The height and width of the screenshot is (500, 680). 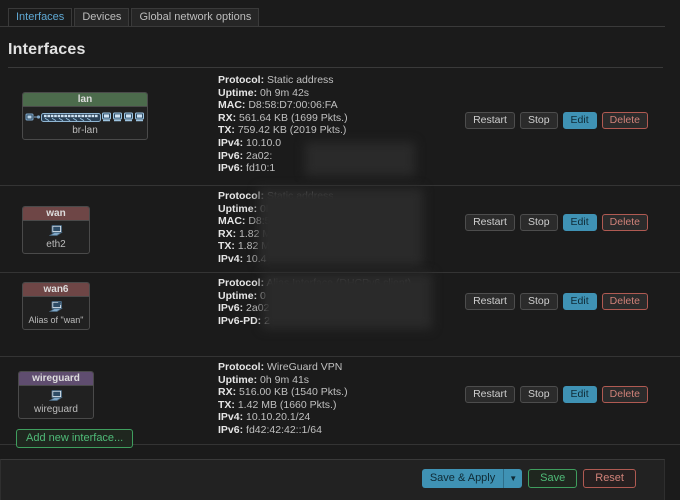 What do you see at coordinates (278, 417) in the screenshot?
I see `detail-value: 10.10.20.1/24` at bounding box center [278, 417].